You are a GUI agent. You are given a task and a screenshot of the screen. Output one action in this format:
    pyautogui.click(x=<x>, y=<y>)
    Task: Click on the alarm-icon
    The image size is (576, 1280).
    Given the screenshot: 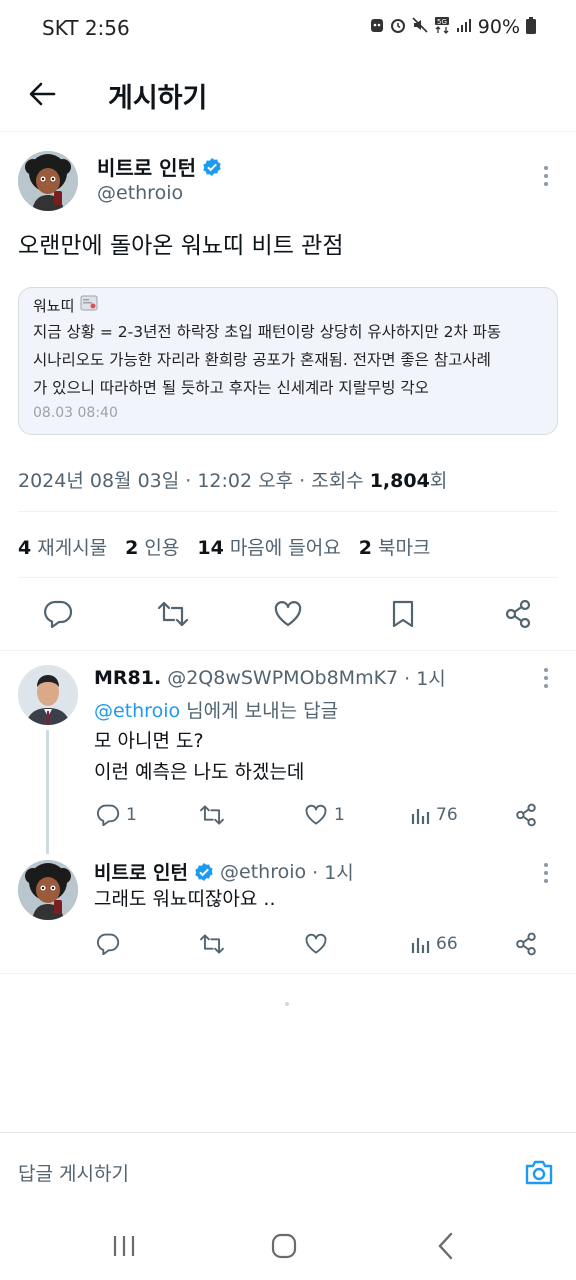 What is the action you would take?
    pyautogui.click(x=398, y=27)
    